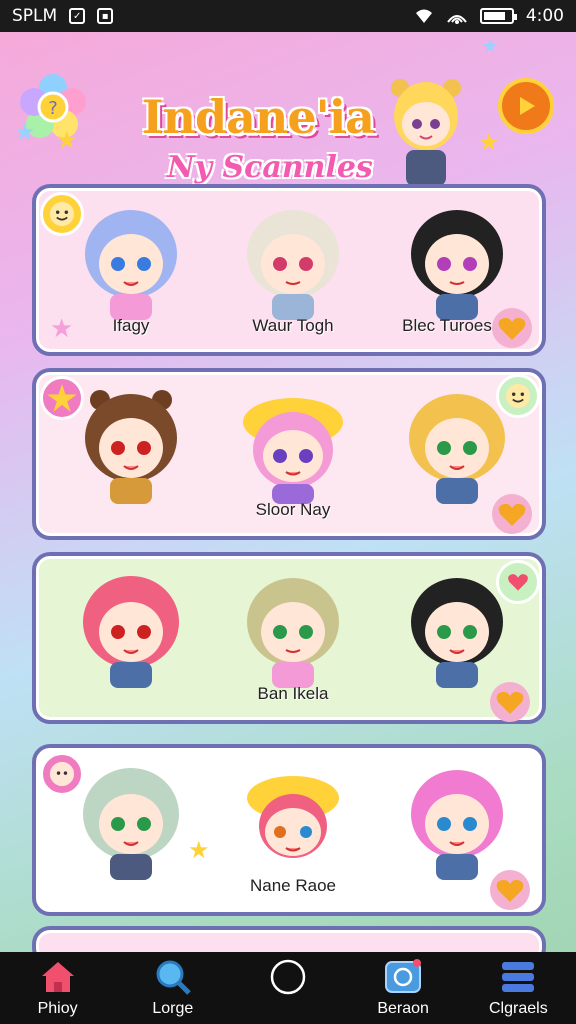  I want to click on app-title: Indane'ia, so click(258, 117).